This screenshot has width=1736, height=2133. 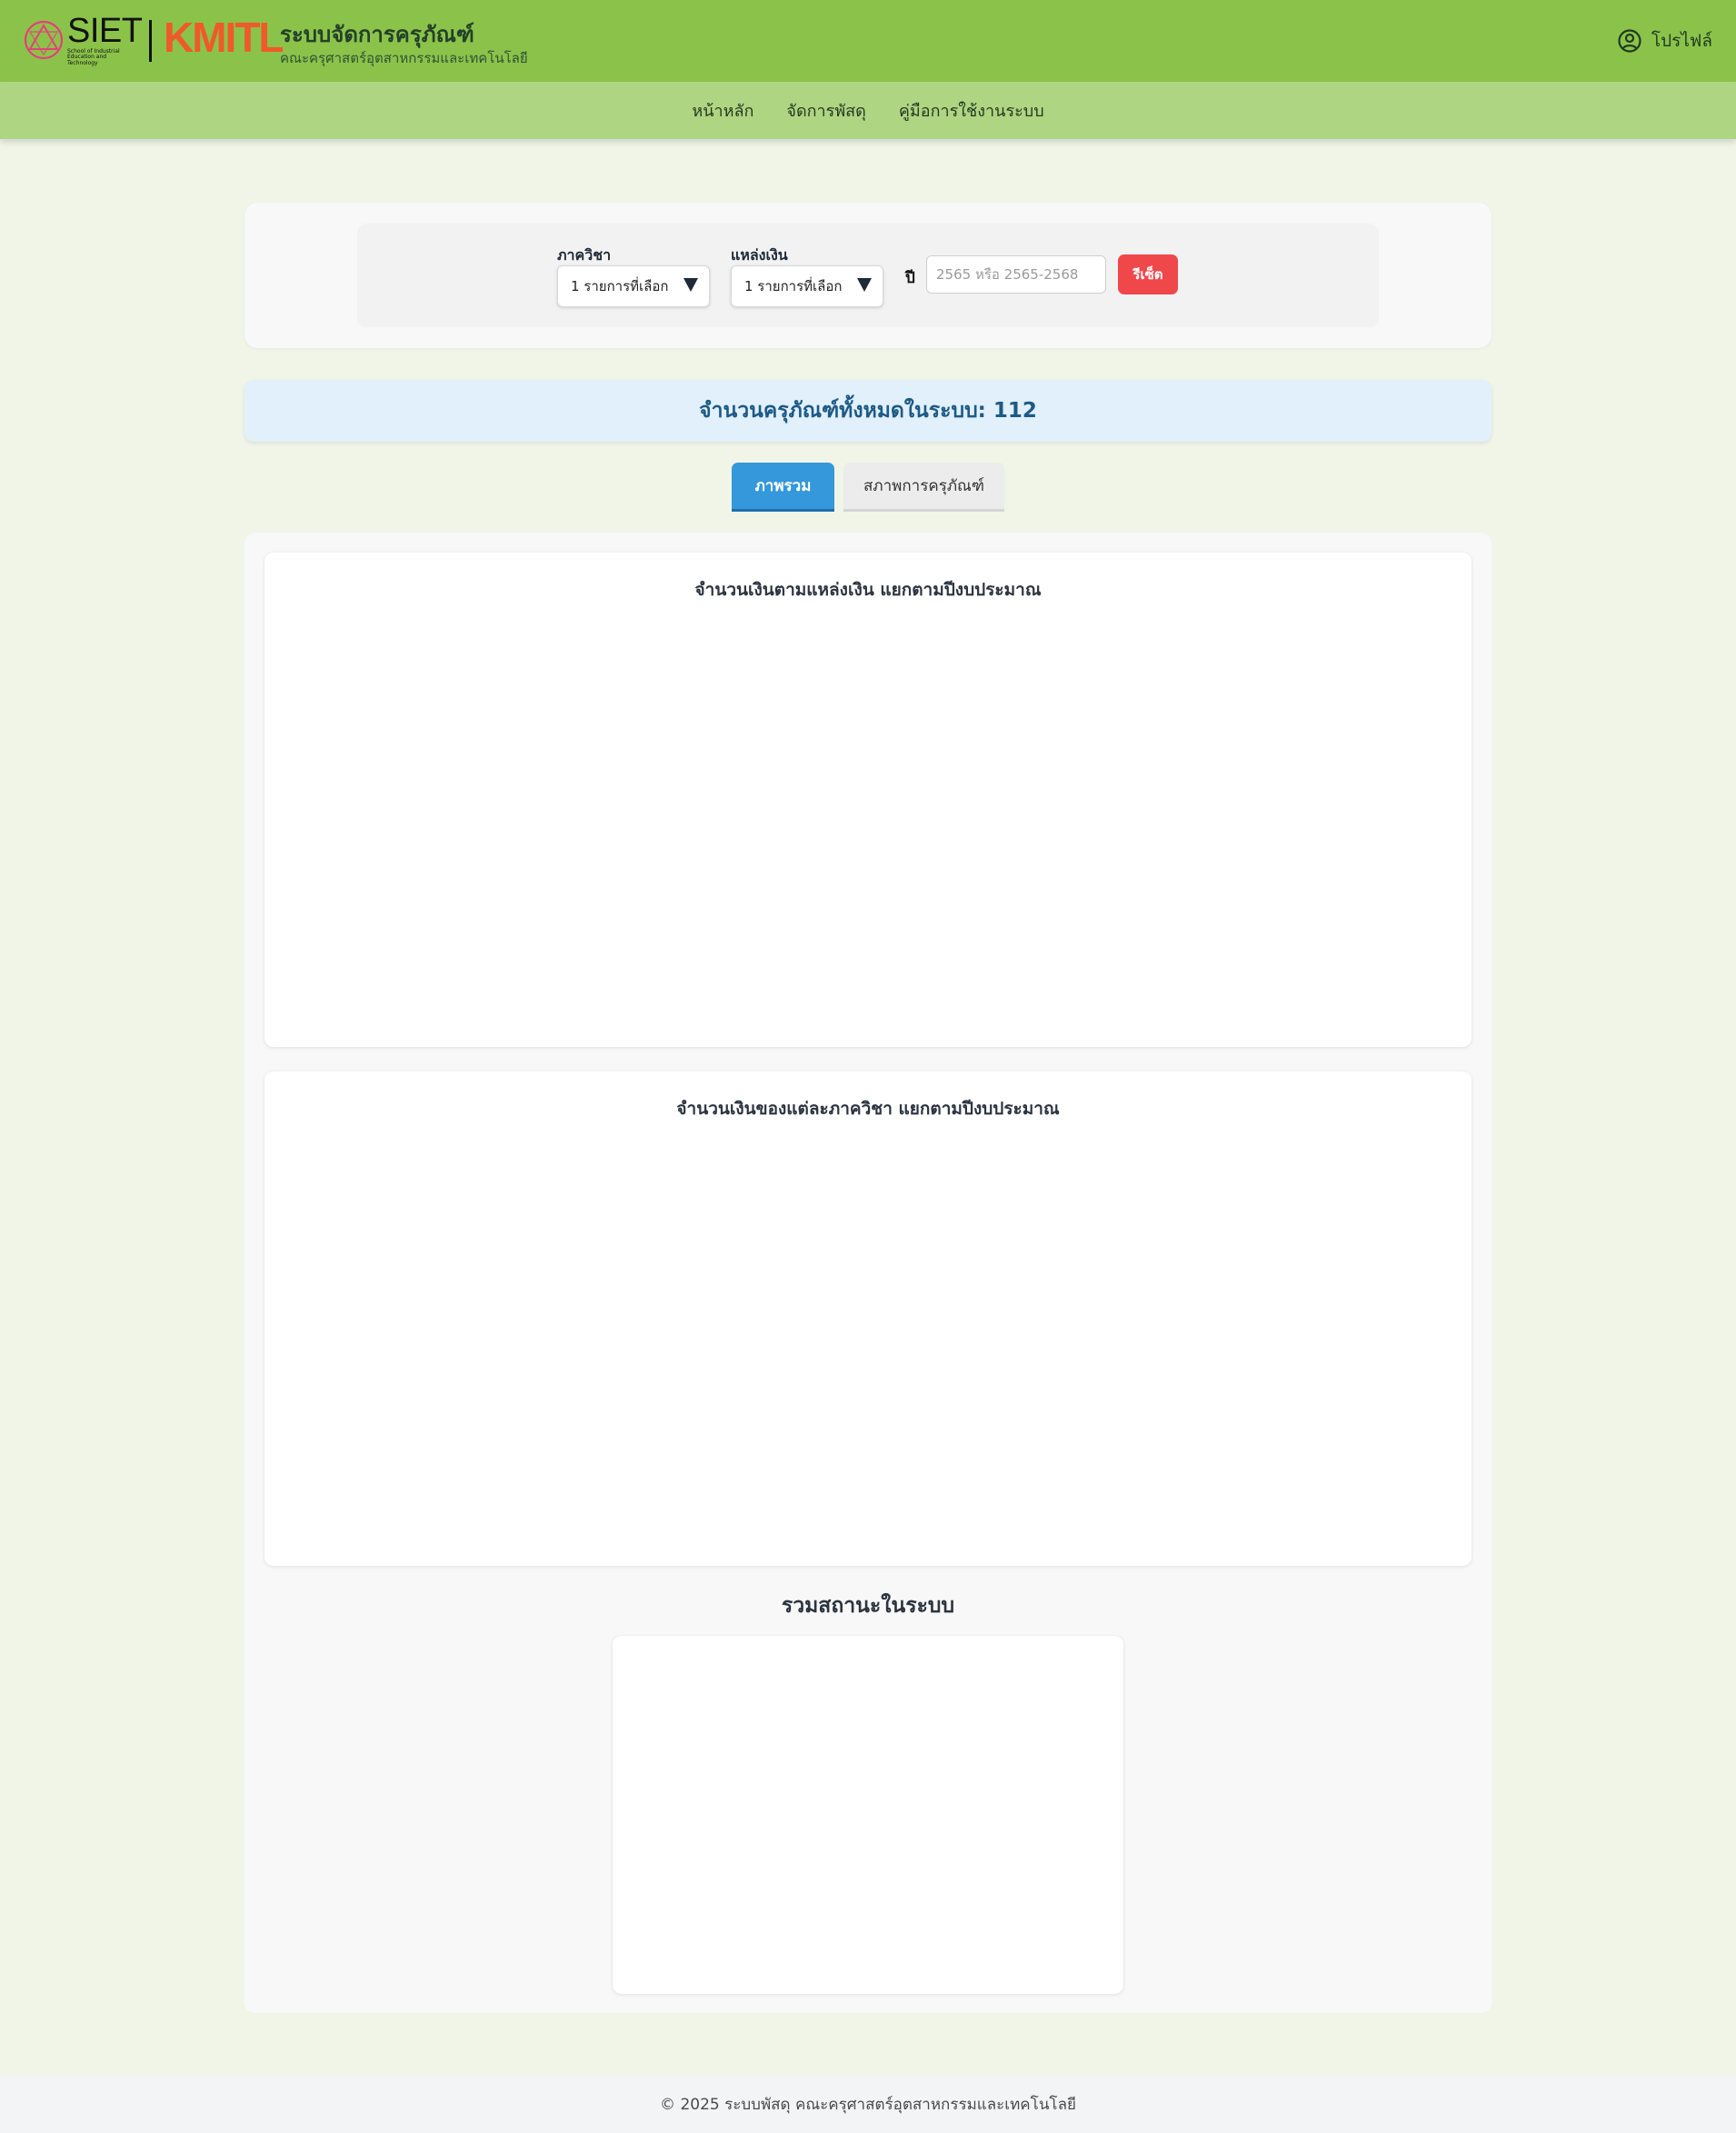 I want to click on siet-emblem-icon, so click(x=44, y=40).